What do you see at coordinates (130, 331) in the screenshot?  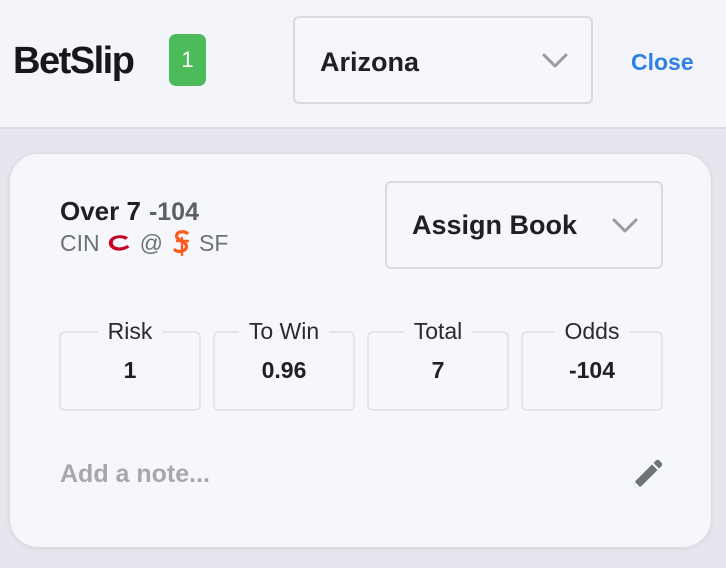 I see `risk-label: Risk` at bounding box center [130, 331].